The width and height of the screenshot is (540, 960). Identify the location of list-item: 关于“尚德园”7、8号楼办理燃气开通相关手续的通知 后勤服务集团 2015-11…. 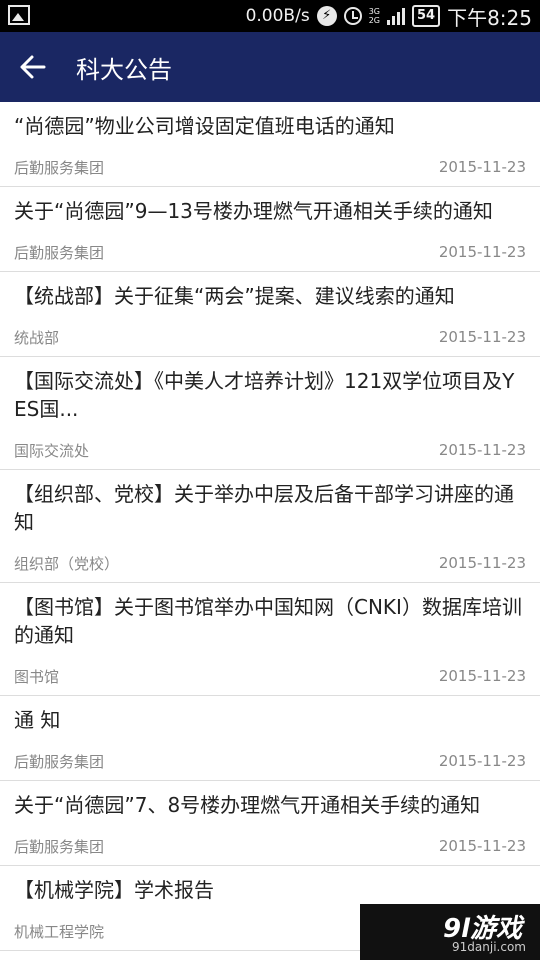
(270, 823).